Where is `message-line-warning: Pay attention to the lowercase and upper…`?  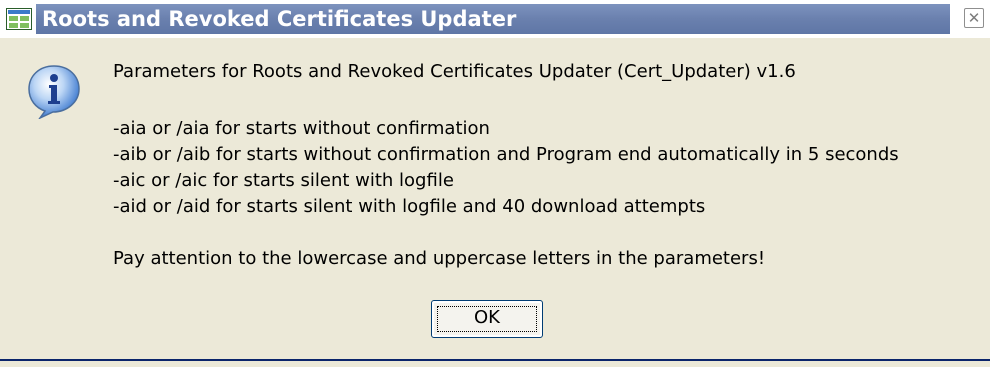 message-line-warning: Pay attention to the lowercase and upper… is located at coordinates (439, 258).